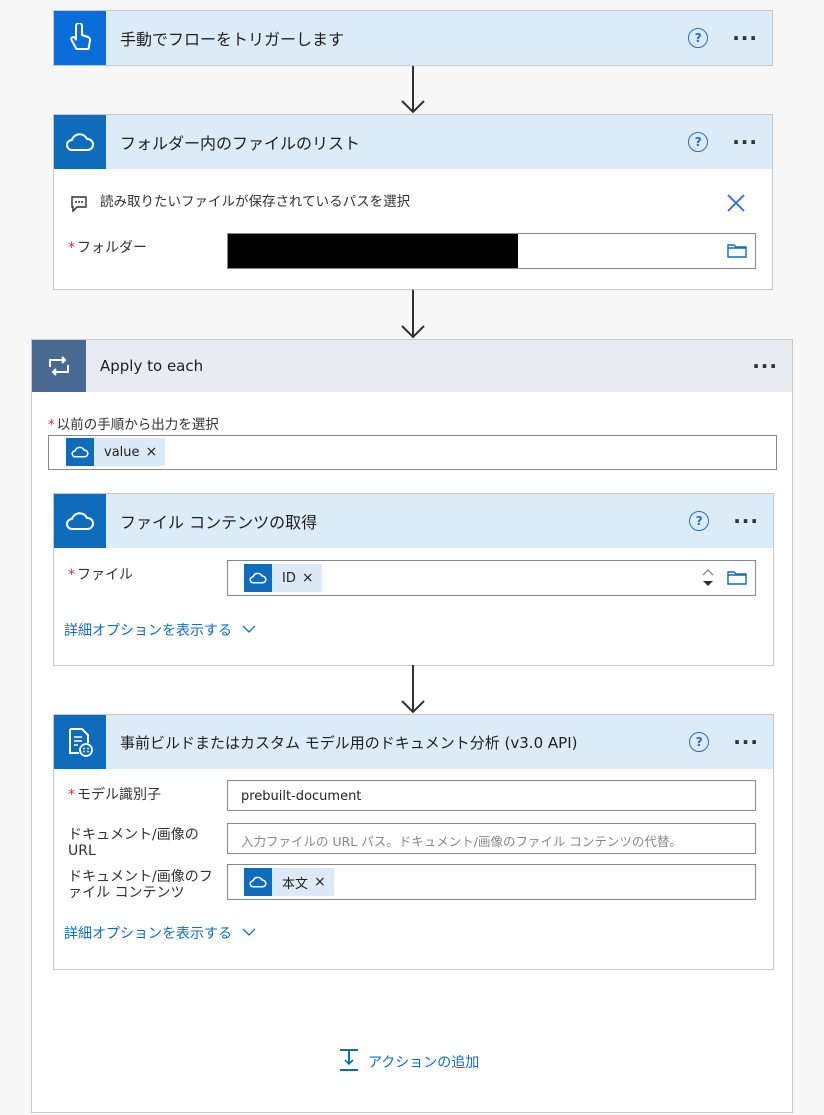 This screenshot has width=824, height=1115. I want to click on body-token: 本文 ×, so click(289, 882).